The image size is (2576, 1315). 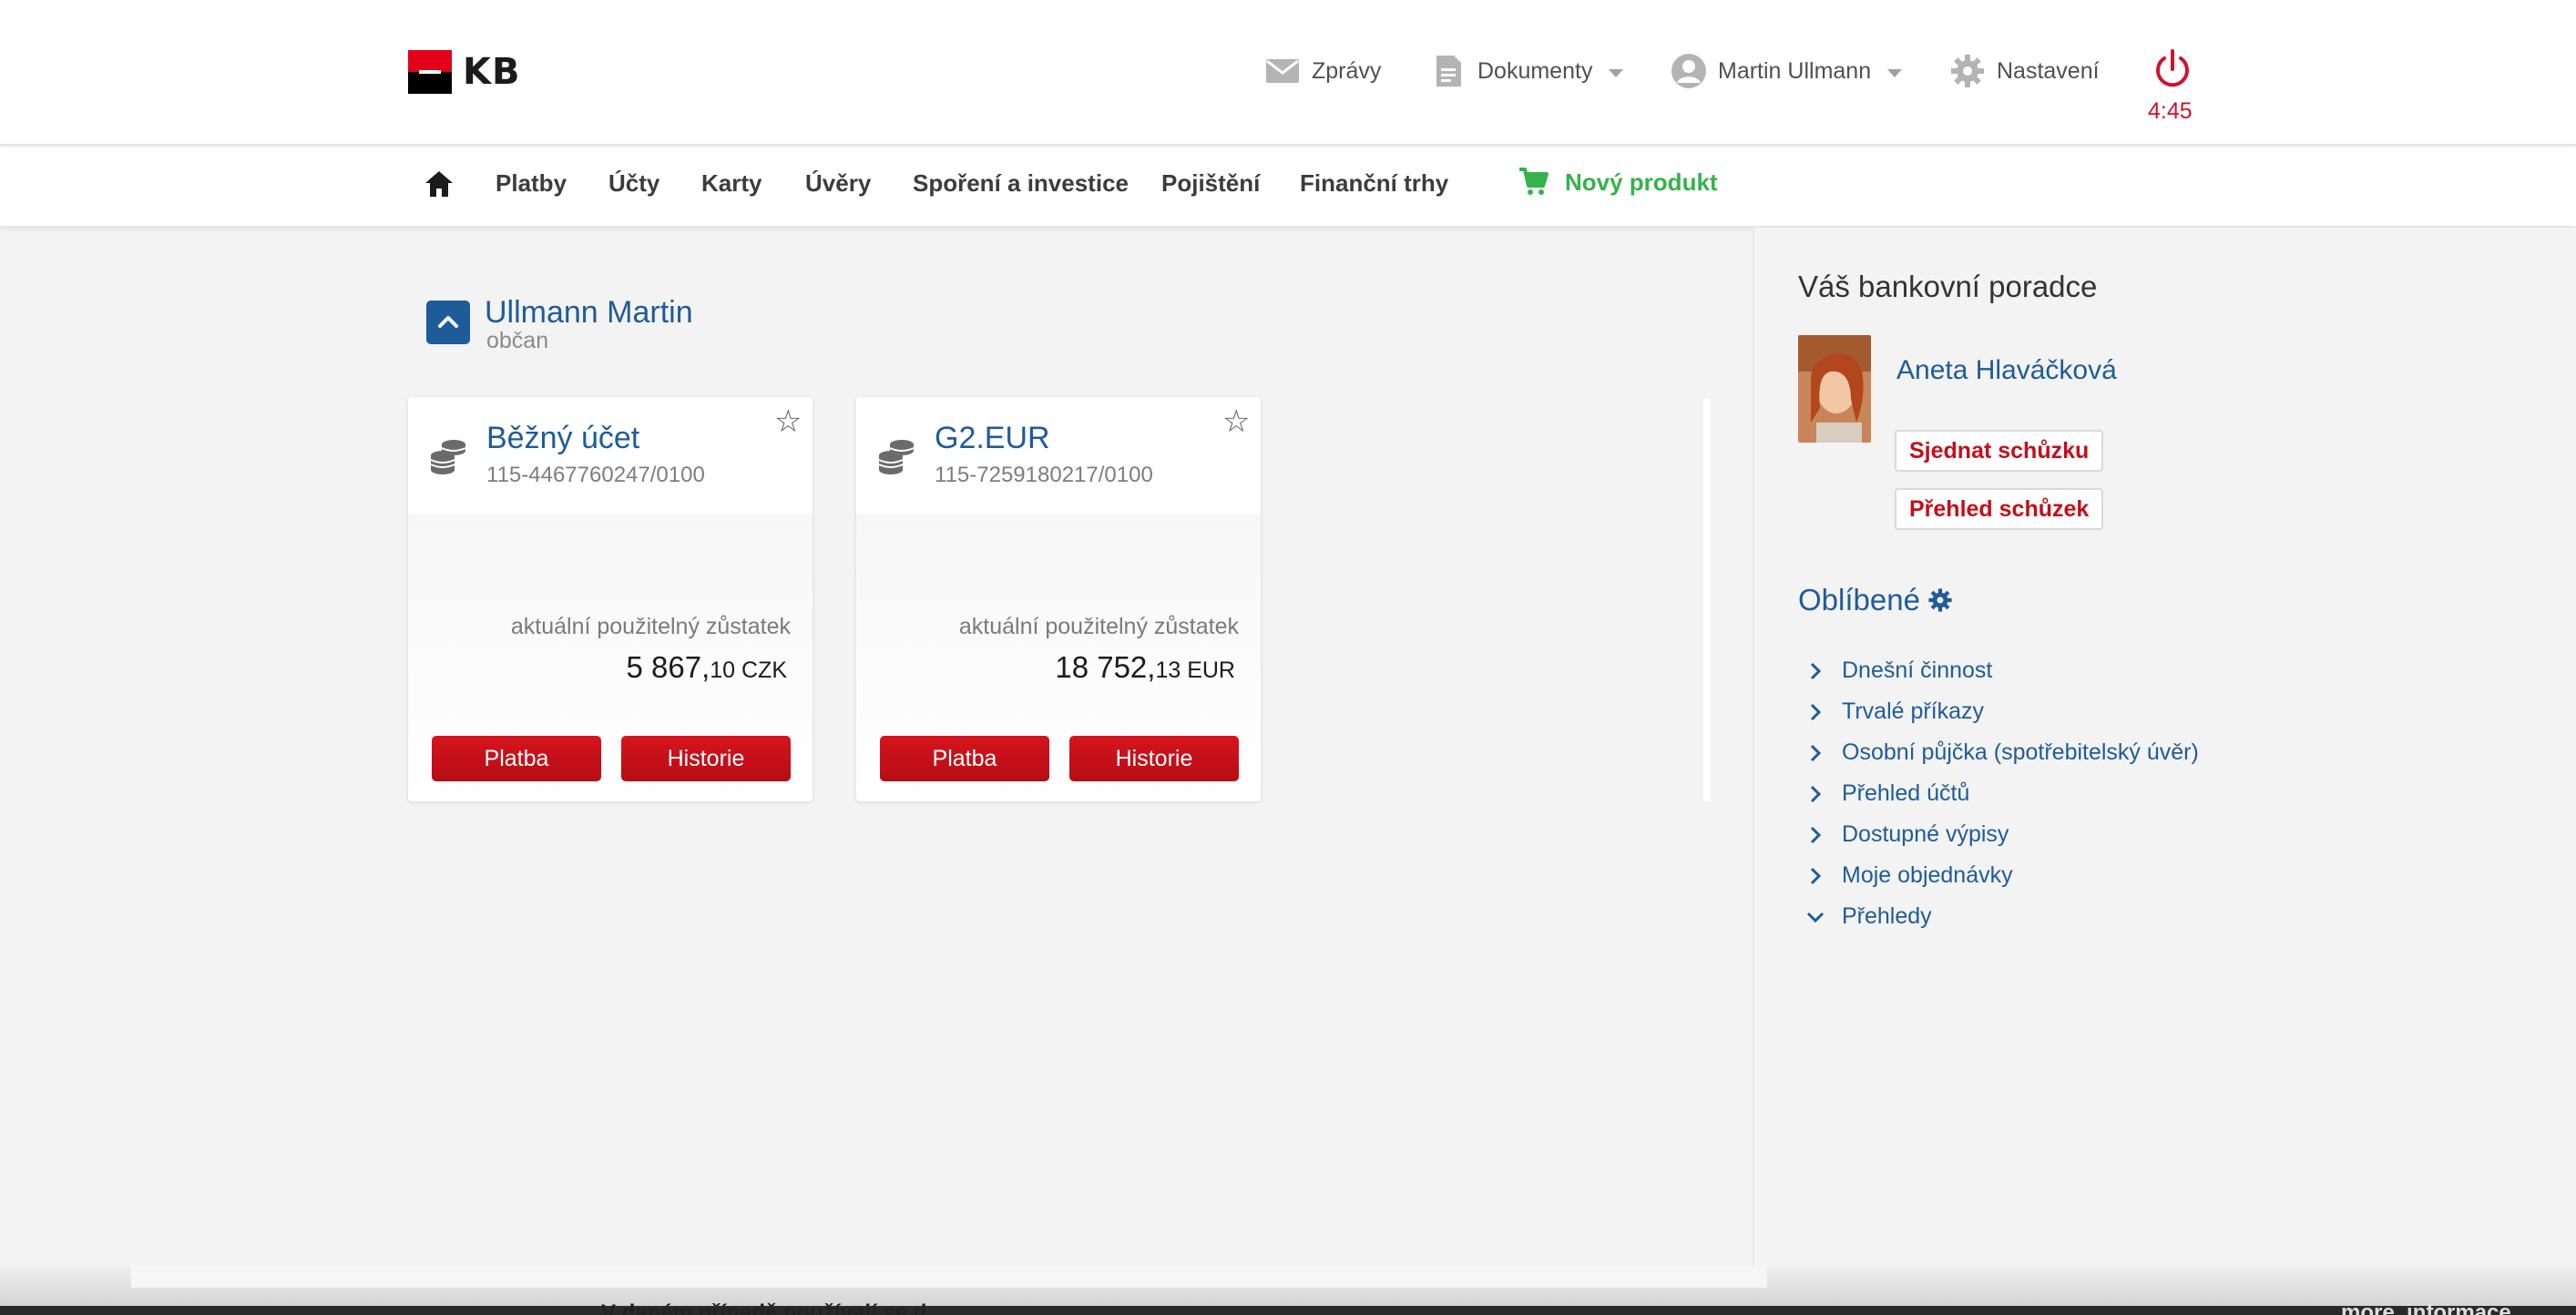 What do you see at coordinates (517, 340) in the screenshot?
I see `client-type: občan` at bounding box center [517, 340].